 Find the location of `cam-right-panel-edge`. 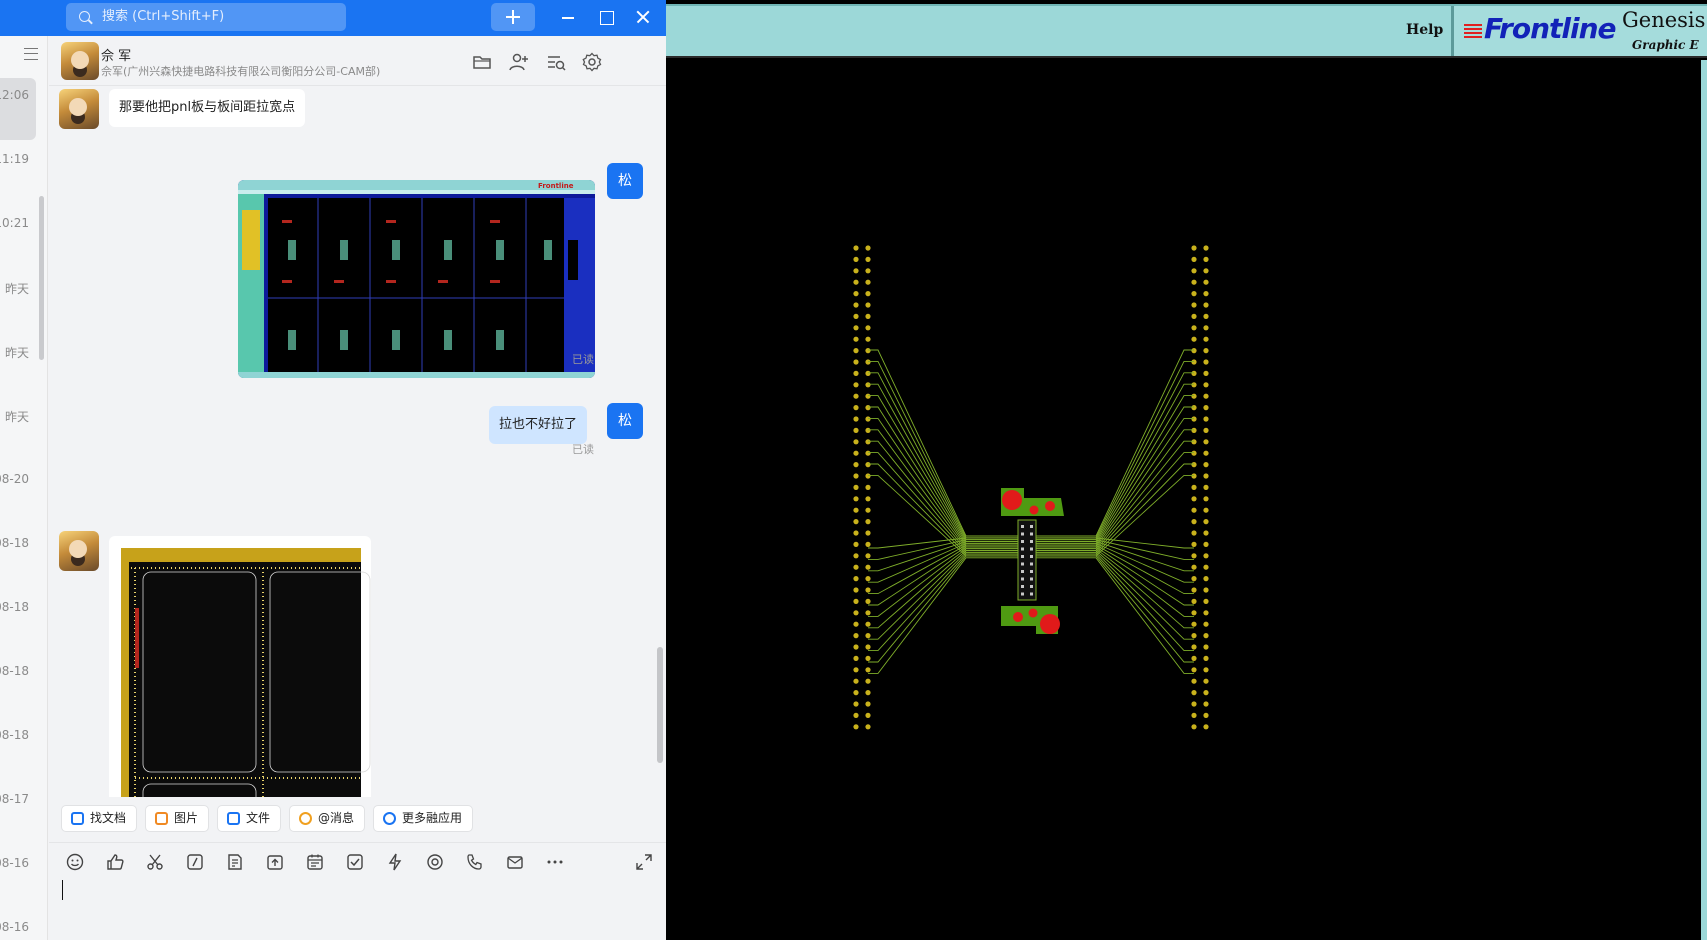

cam-right-panel-edge is located at coordinates (1704, 500).